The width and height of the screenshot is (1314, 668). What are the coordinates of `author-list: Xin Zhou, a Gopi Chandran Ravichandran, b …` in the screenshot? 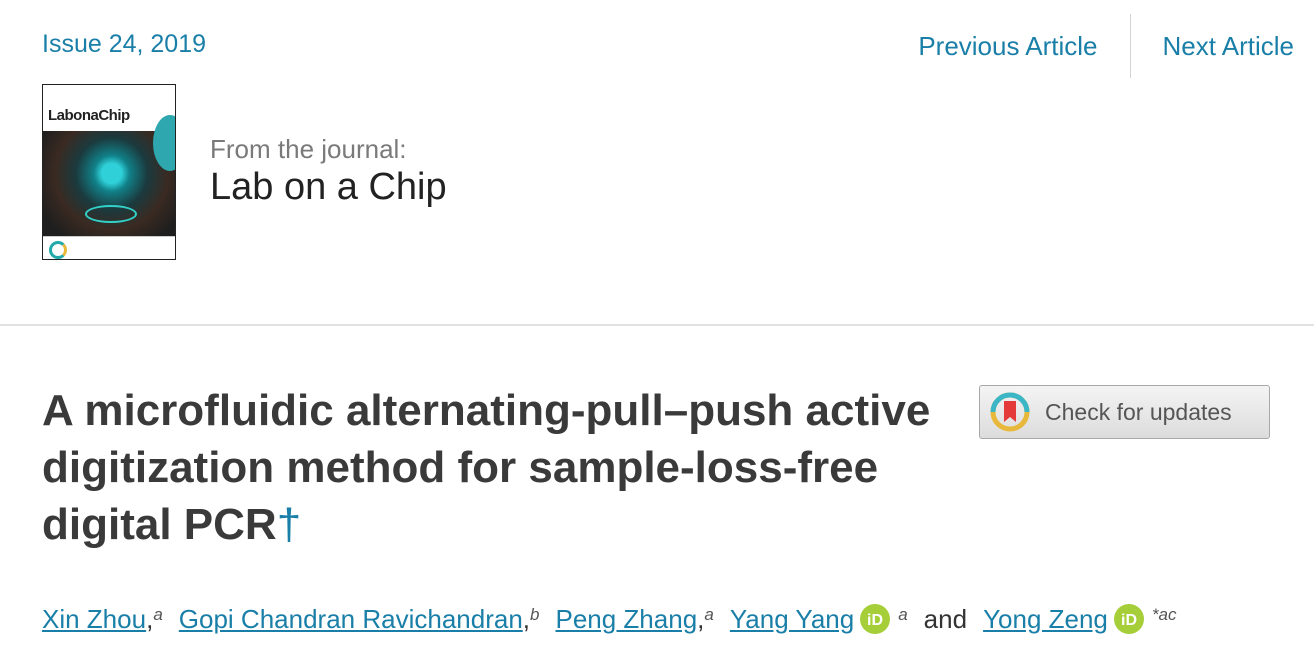 It's located at (609, 619).